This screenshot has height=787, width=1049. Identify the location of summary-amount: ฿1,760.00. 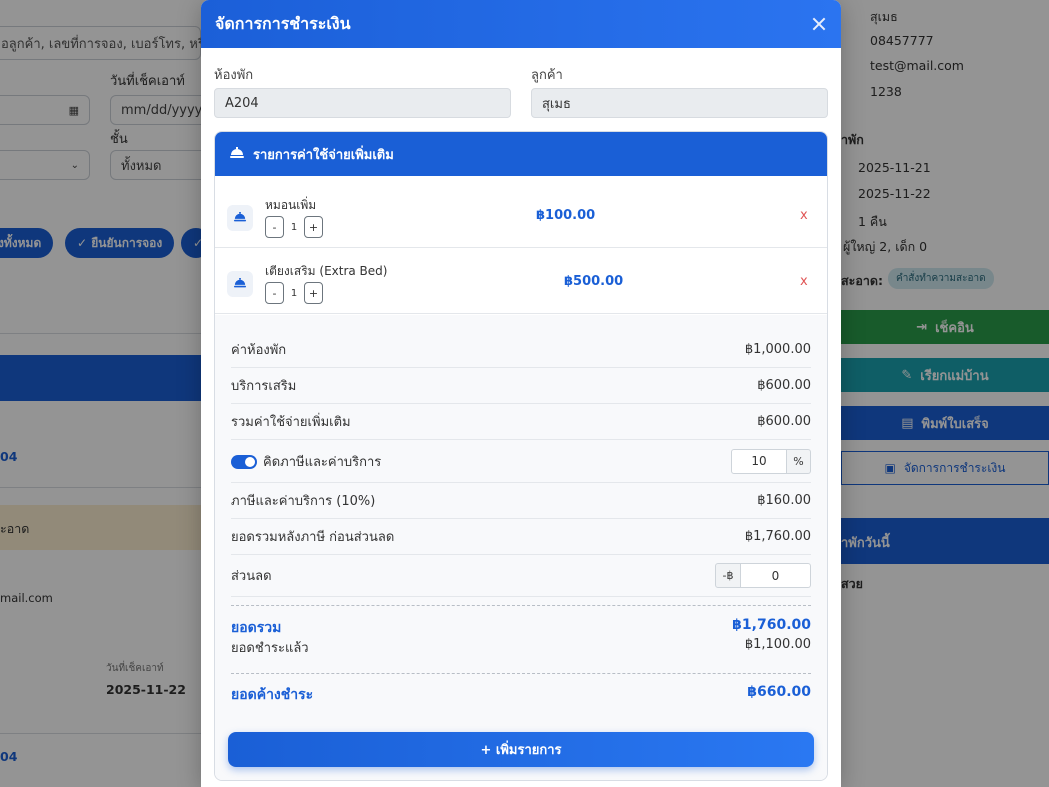
(777, 536).